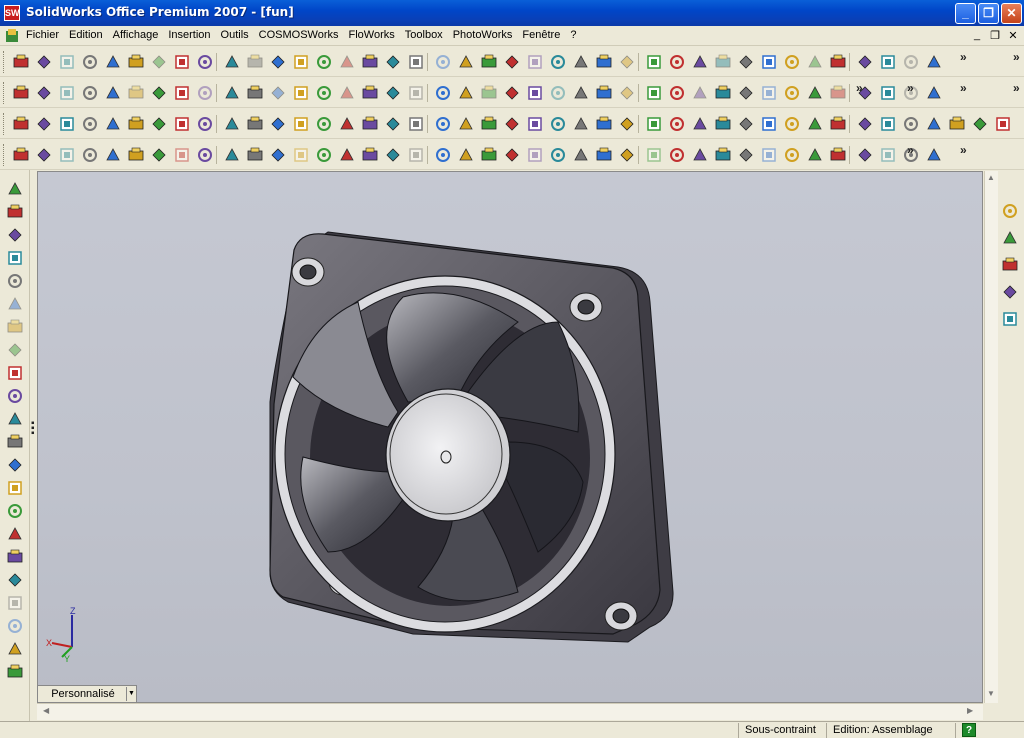  Describe the element at coordinates (769, 62) in the screenshot. I see `standard-tool-33-icon` at that location.